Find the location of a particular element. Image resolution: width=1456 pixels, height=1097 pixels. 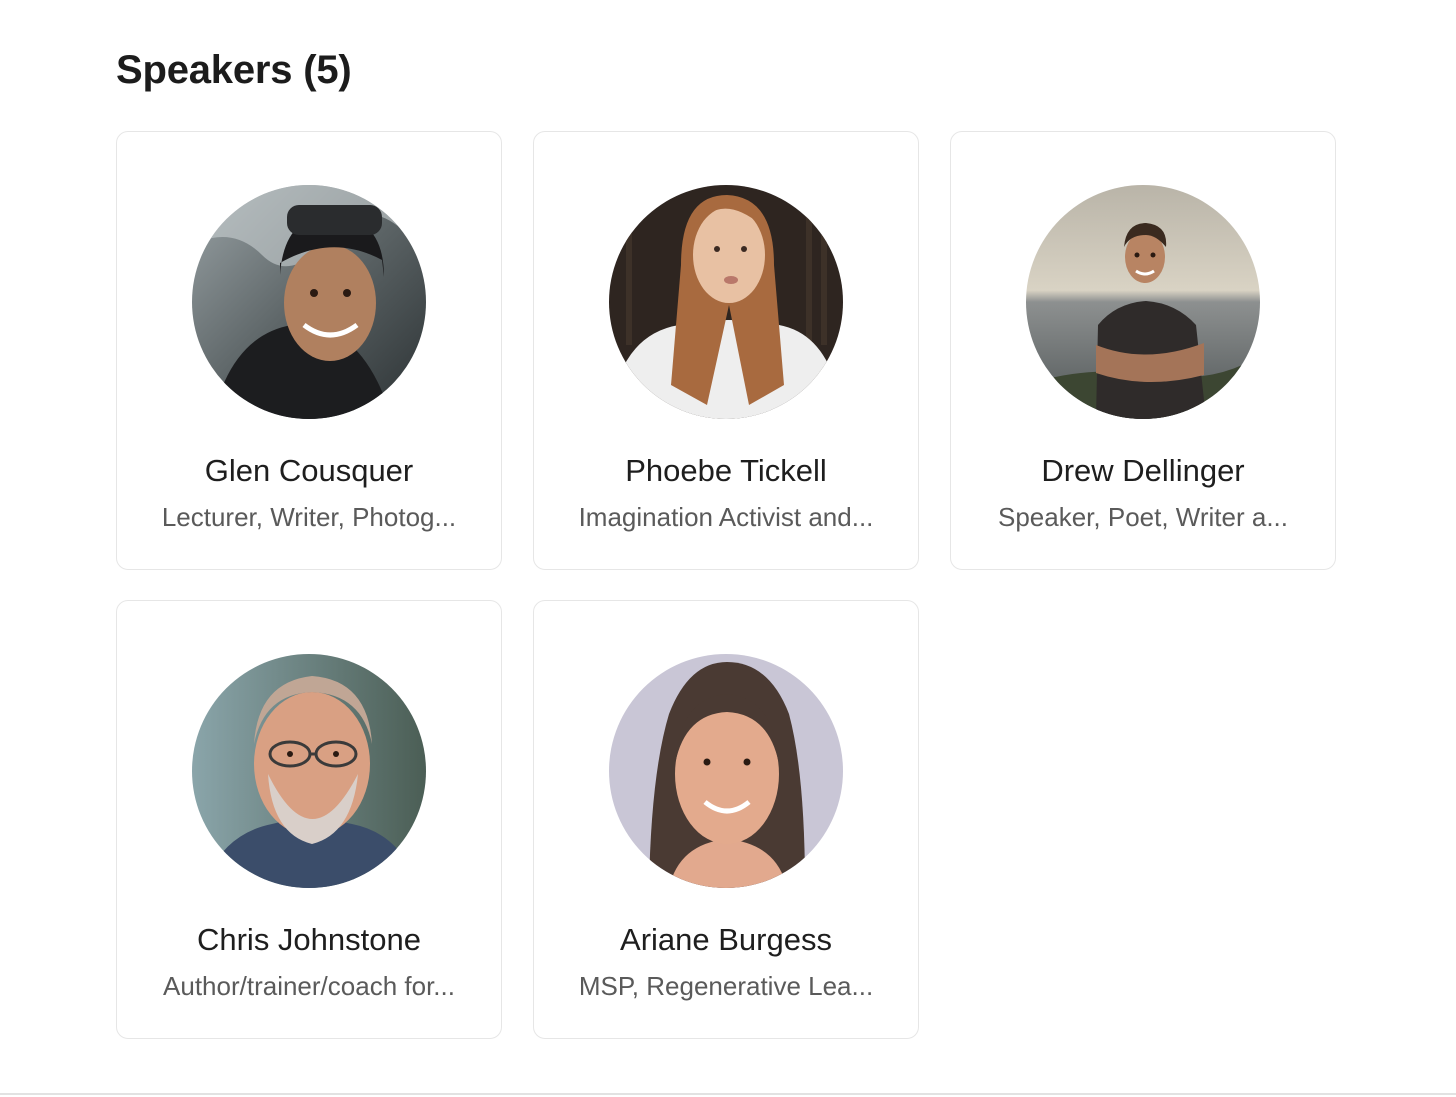

divider is located at coordinates (728, 1094).